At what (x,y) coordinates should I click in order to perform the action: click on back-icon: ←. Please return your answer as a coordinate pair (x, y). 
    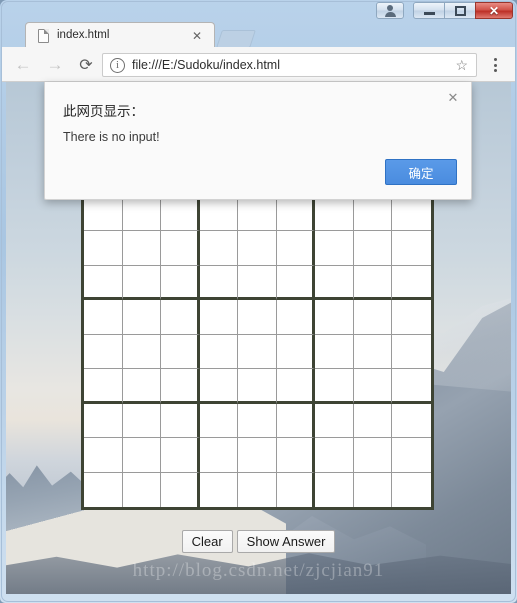
    Looking at the image, I should click on (23, 65).